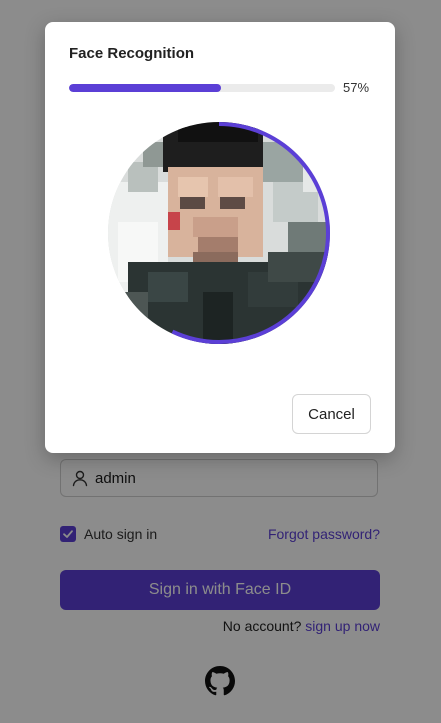 The image size is (441, 723). I want to click on cancel-button: Cancel, so click(331, 414).